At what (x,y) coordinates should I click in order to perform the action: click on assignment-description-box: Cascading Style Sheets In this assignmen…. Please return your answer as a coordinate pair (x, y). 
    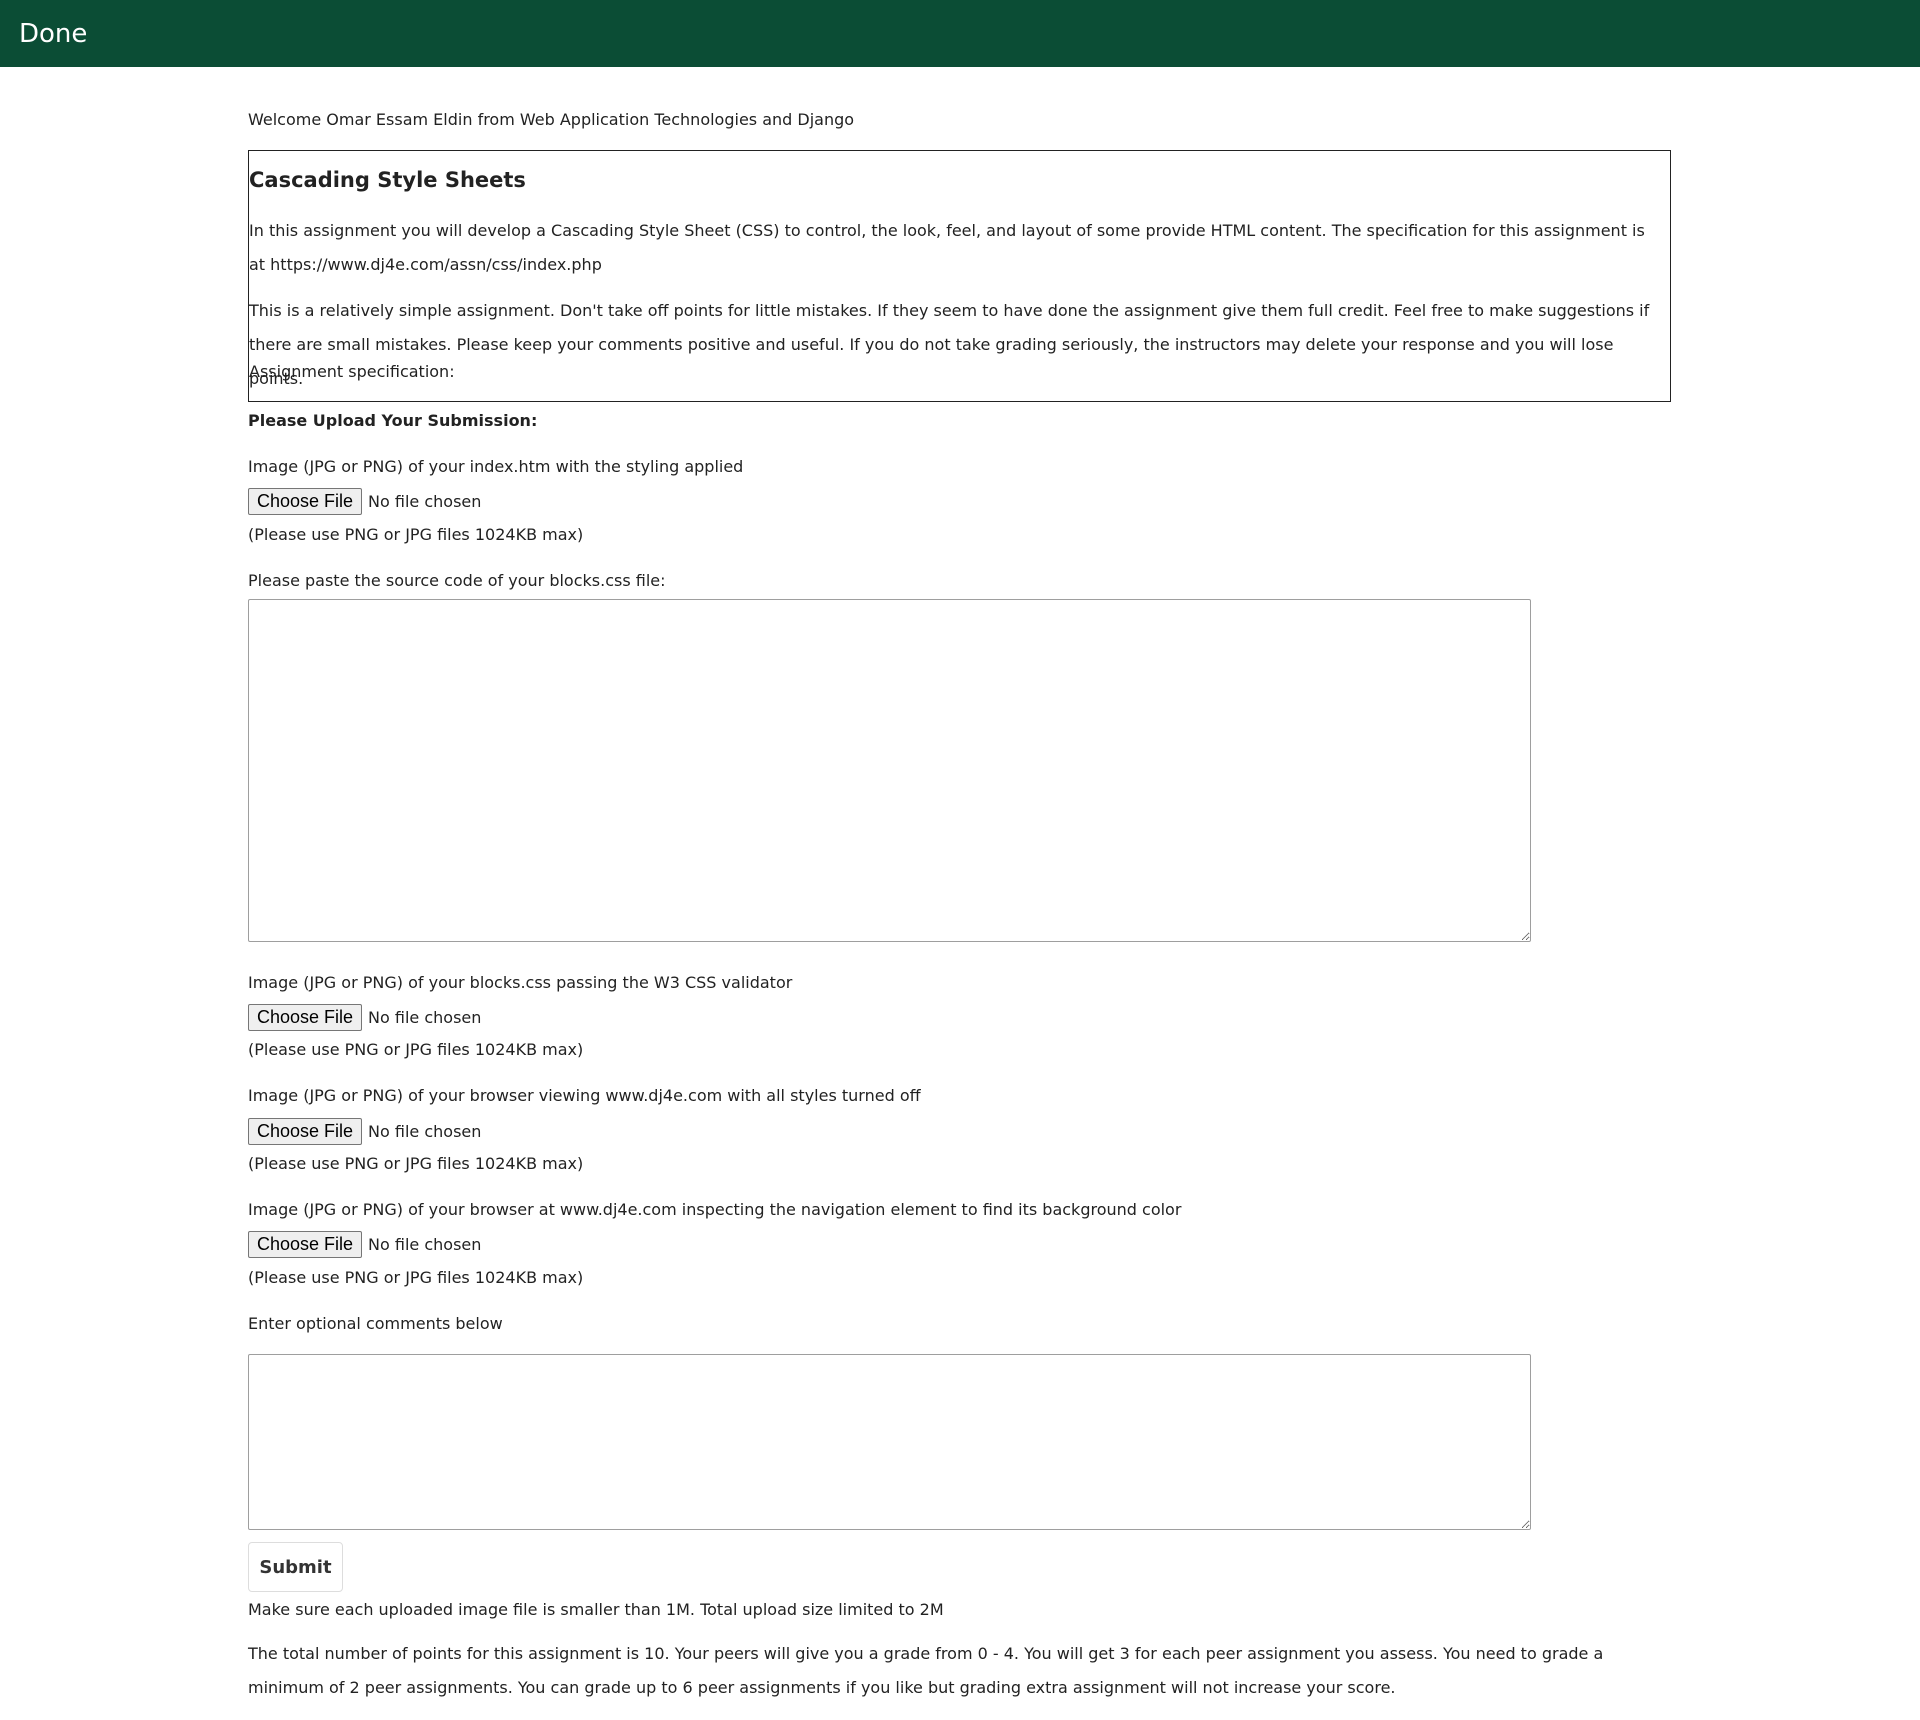
    Looking at the image, I should click on (959, 276).